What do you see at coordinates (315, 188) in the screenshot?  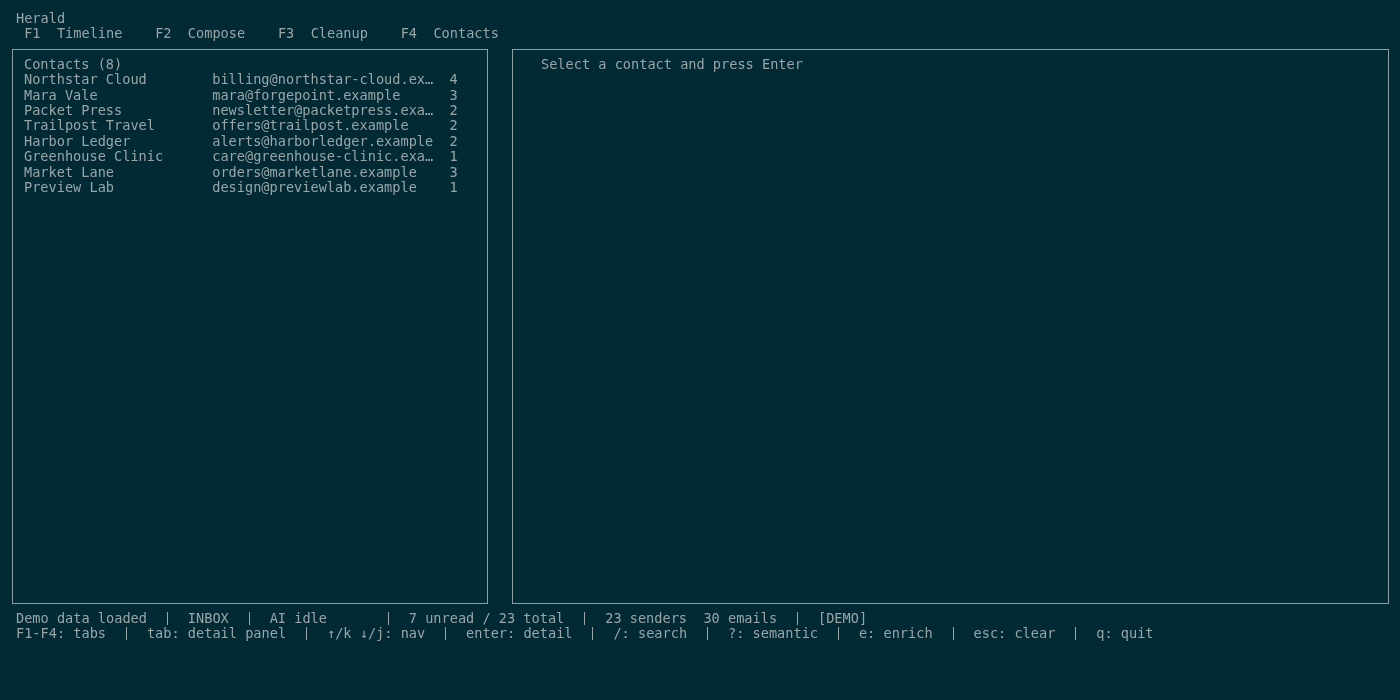 I see `contact-email: design@previewlab.example` at bounding box center [315, 188].